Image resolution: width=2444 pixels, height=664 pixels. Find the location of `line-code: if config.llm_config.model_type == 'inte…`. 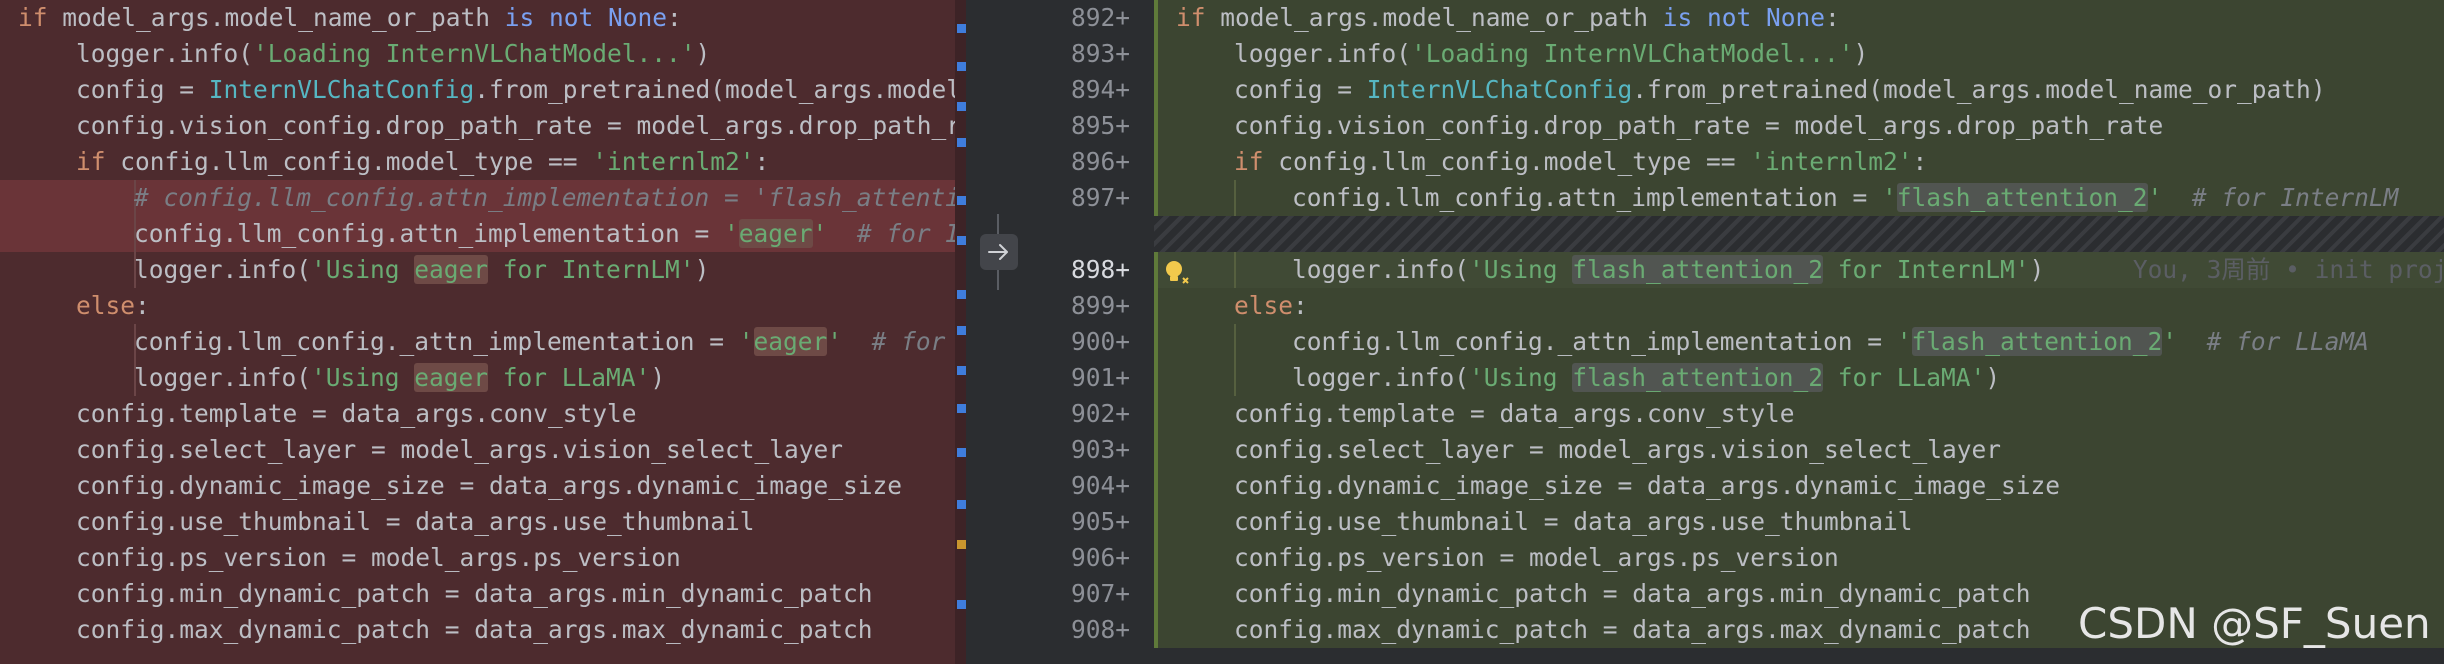

line-code: if config.llm_config.model_type == 'inte… is located at coordinates (422, 162).